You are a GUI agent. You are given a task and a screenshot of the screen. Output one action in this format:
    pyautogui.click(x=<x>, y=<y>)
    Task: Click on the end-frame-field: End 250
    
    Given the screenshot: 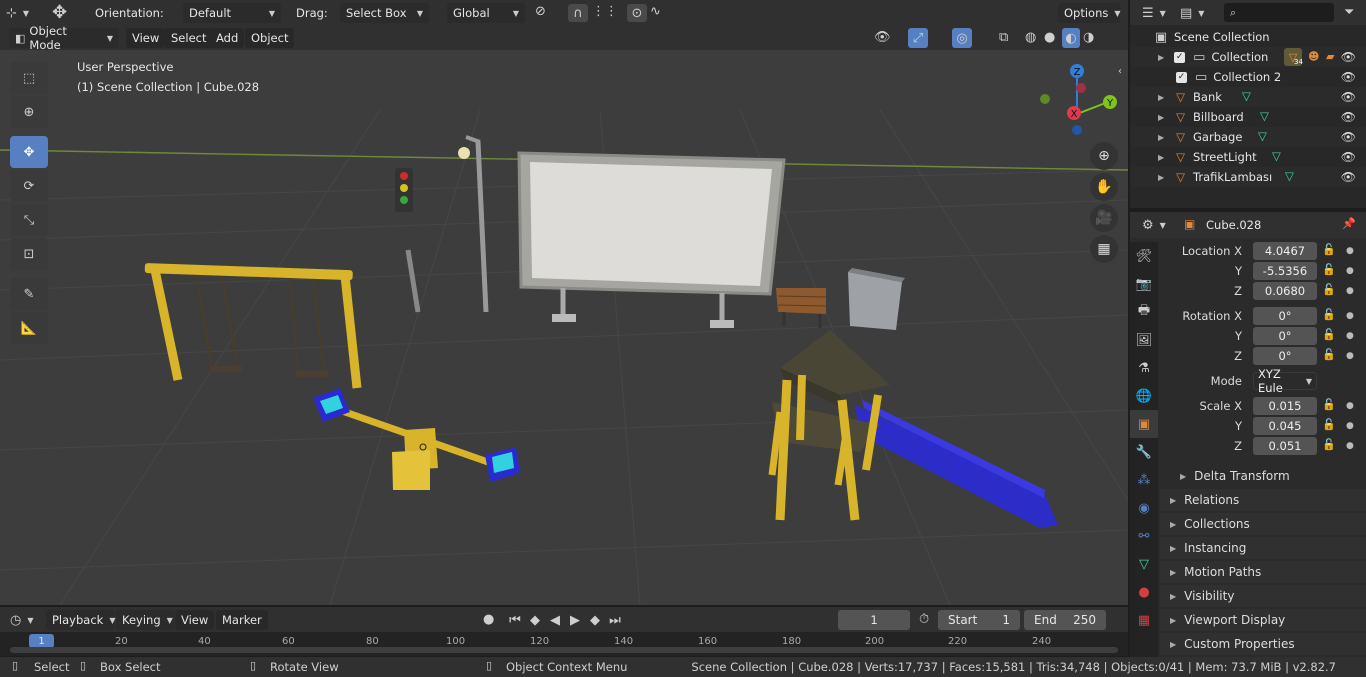 What is the action you would take?
    pyautogui.click(x=1065, y=620)
    